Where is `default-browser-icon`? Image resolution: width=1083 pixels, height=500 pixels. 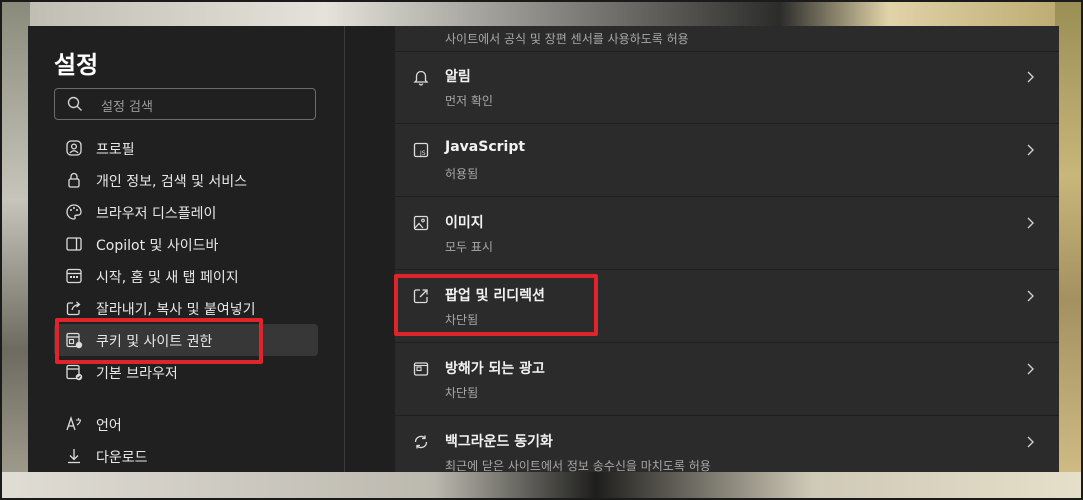 default-browser-icon is located at coordinates (74, 372).